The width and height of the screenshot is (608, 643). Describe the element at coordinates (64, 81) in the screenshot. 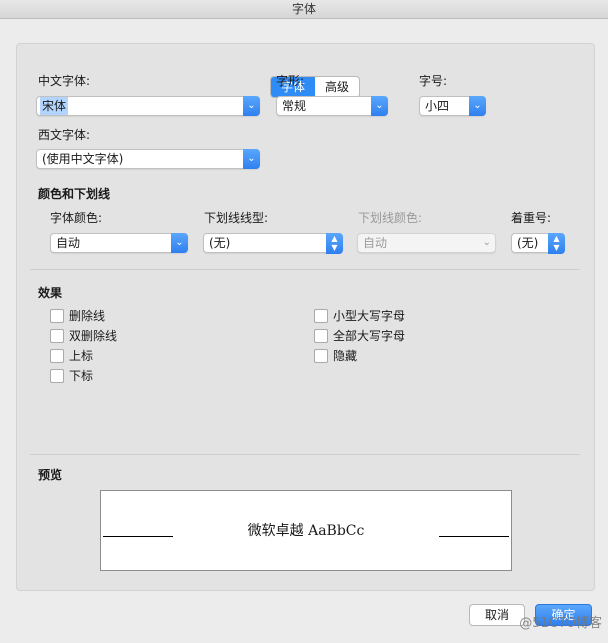

I see `chinese-font-label: 中文字体:` at that location.